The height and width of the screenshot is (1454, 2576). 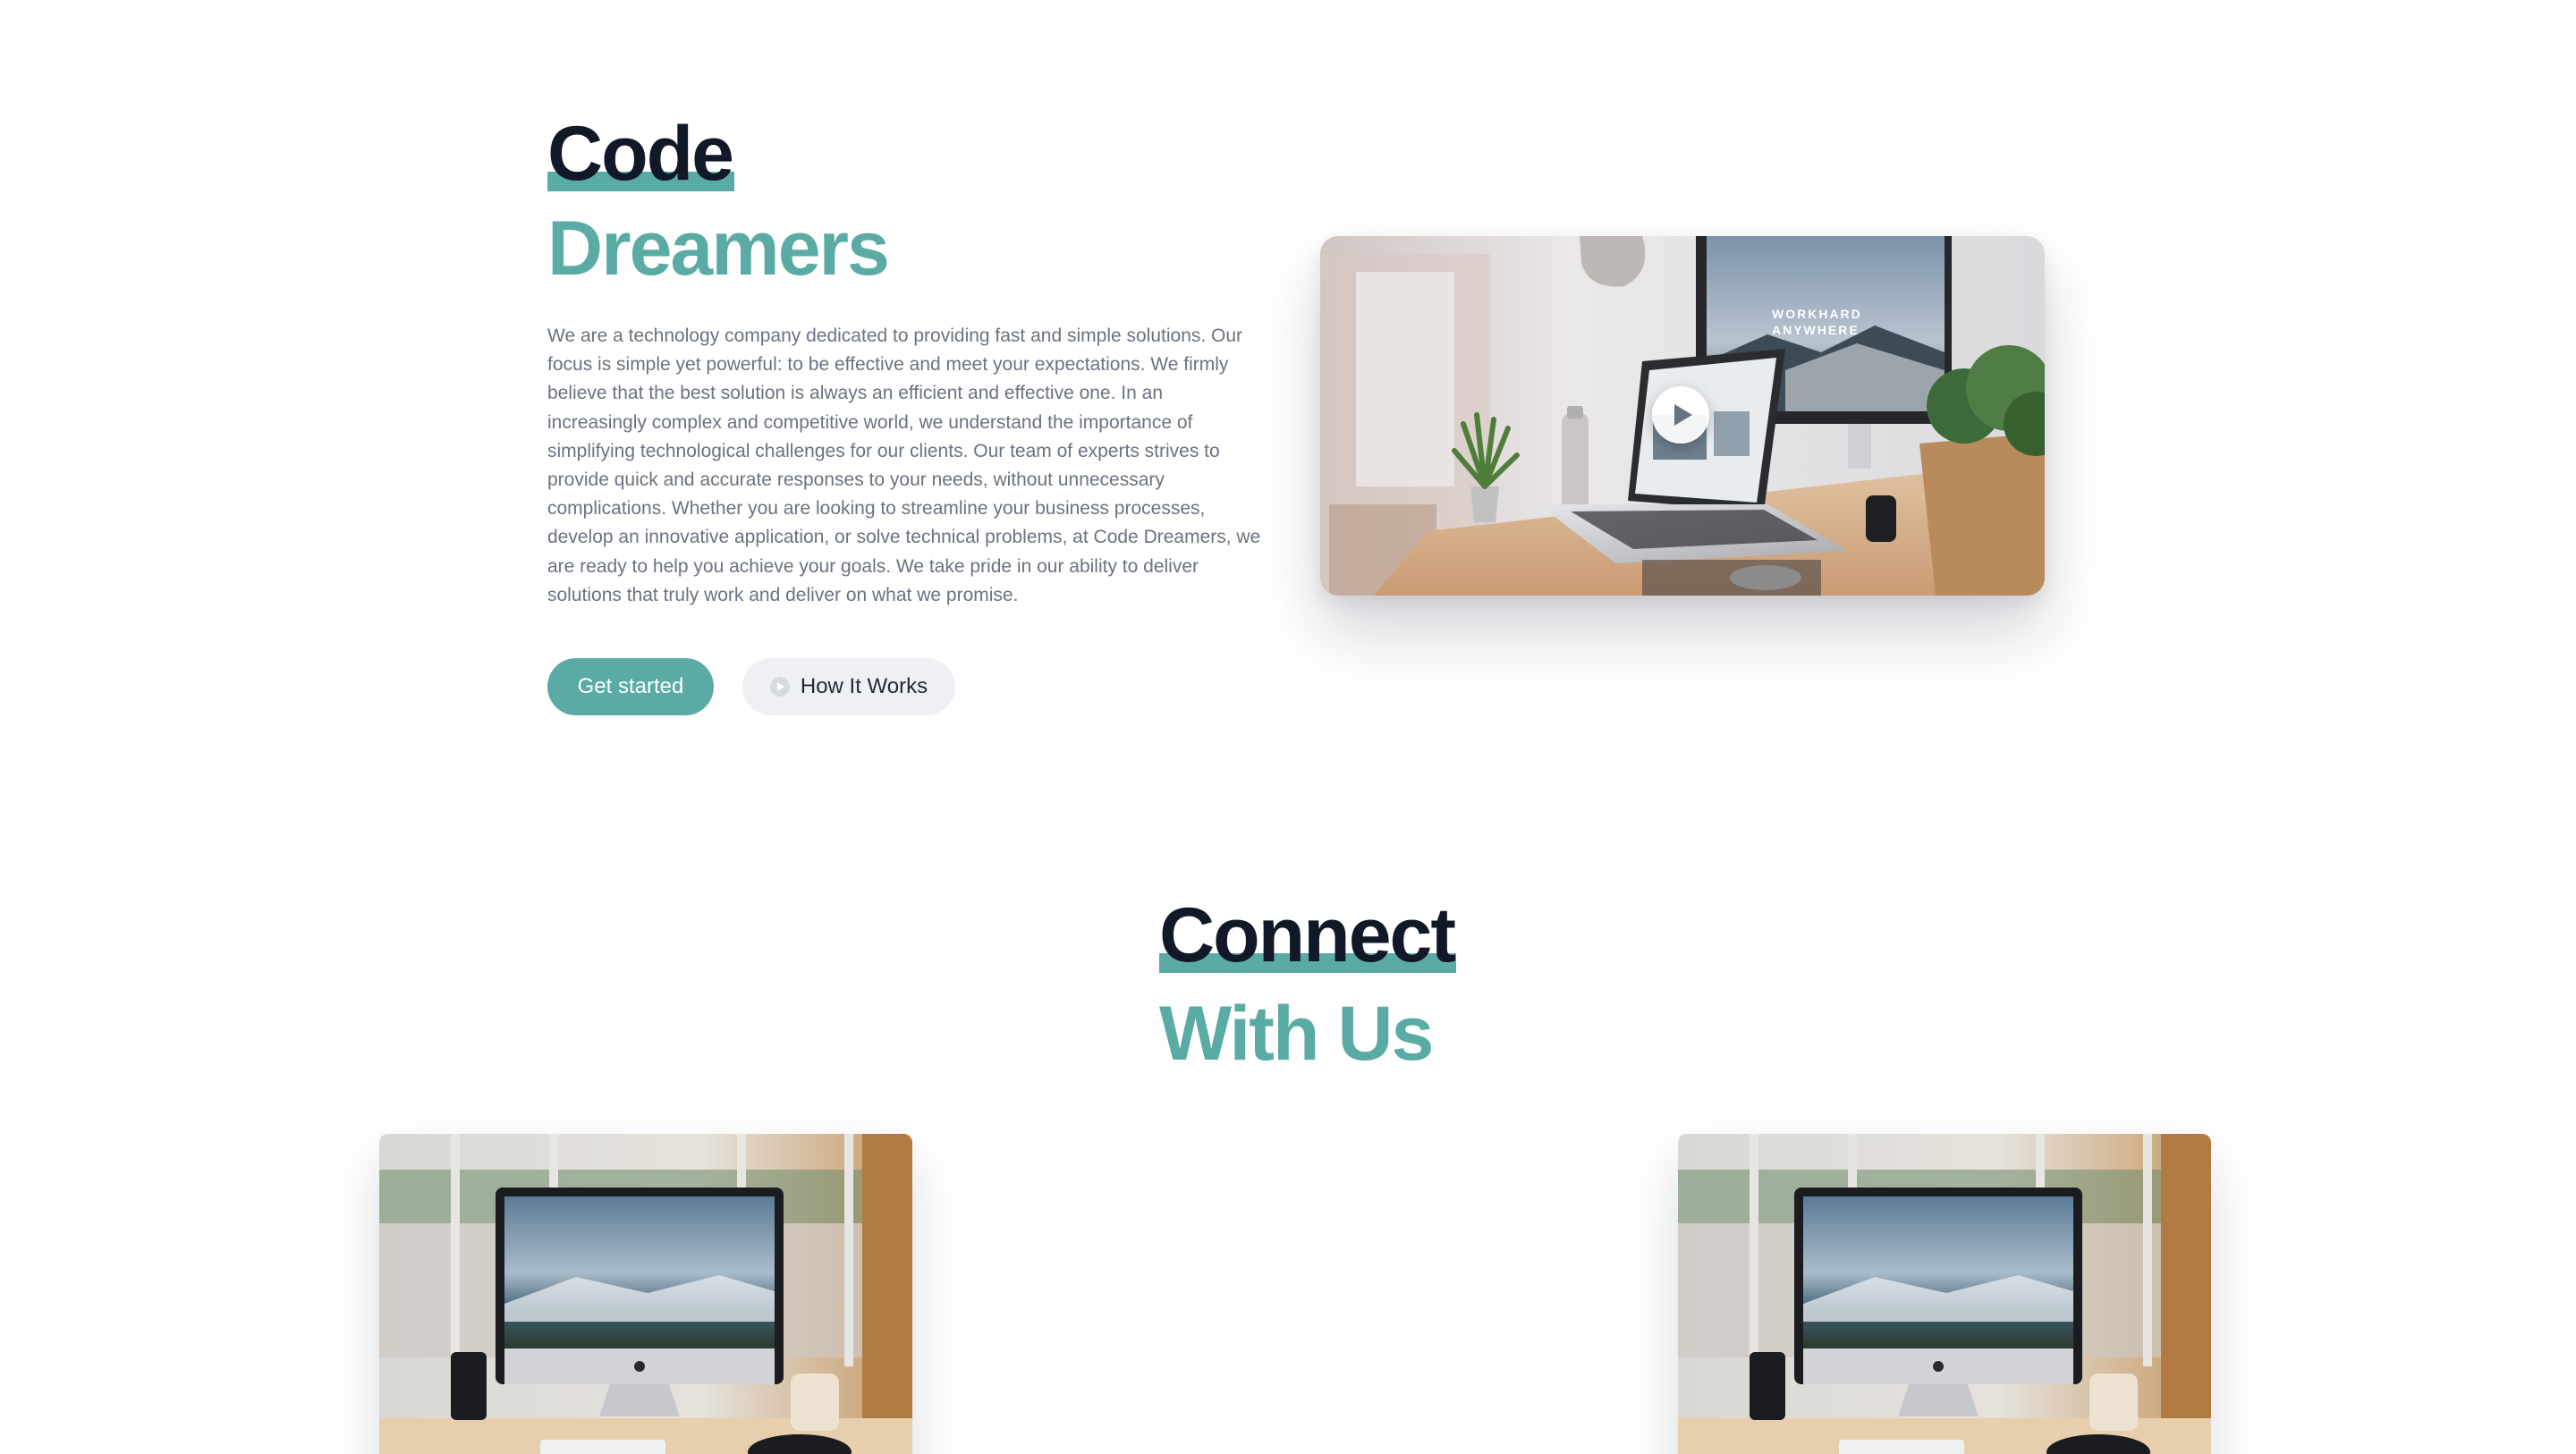 I want to click on screen-text-line2: ANYWHERE, so click(x=1816, y=330).